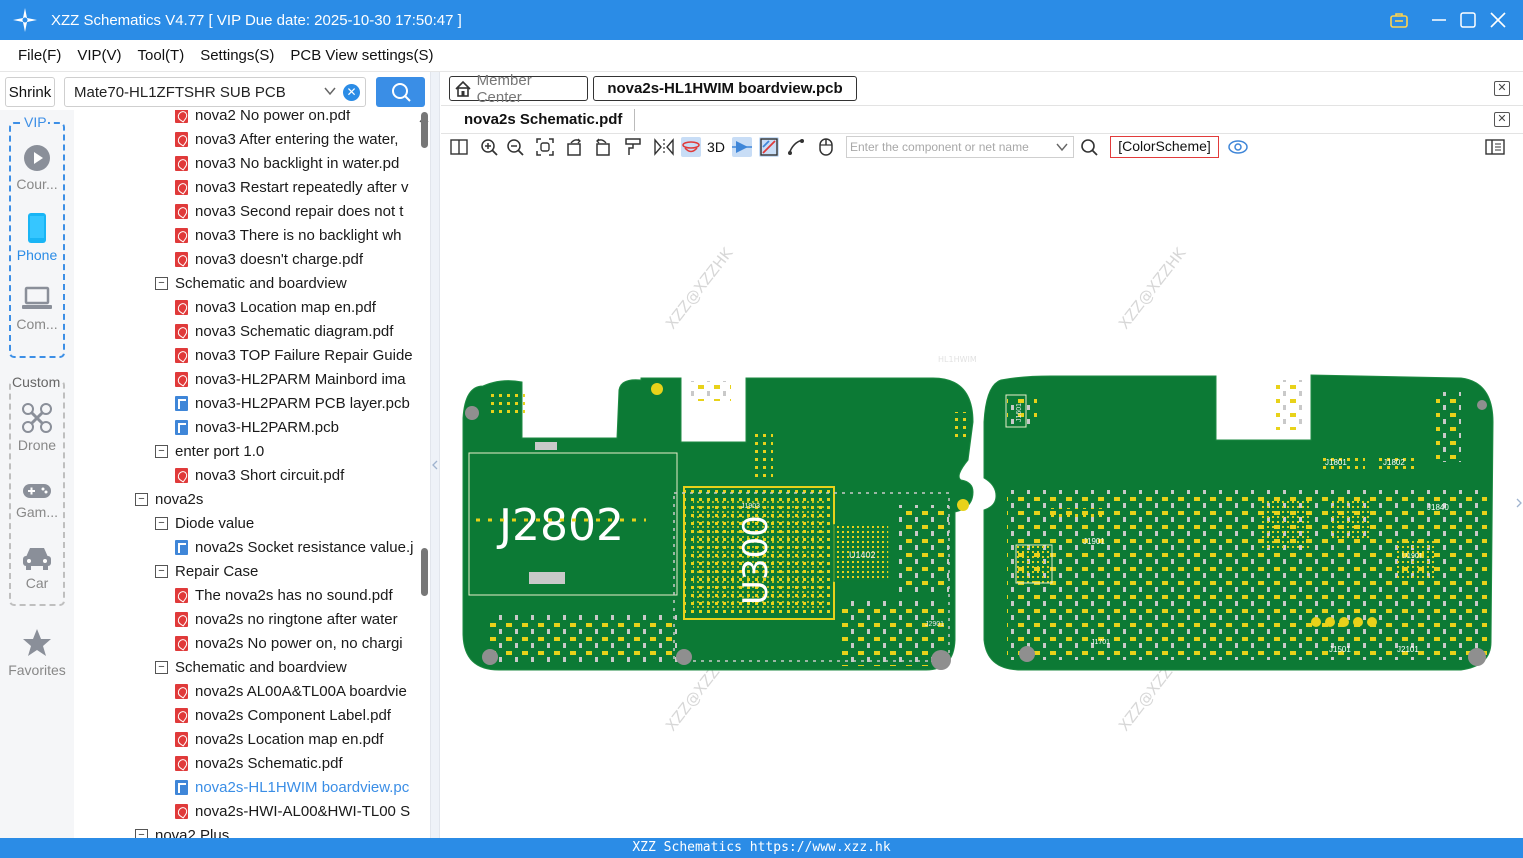  I want to click on tree-file: nova2s Schematic.pdf, so click(259, 763).